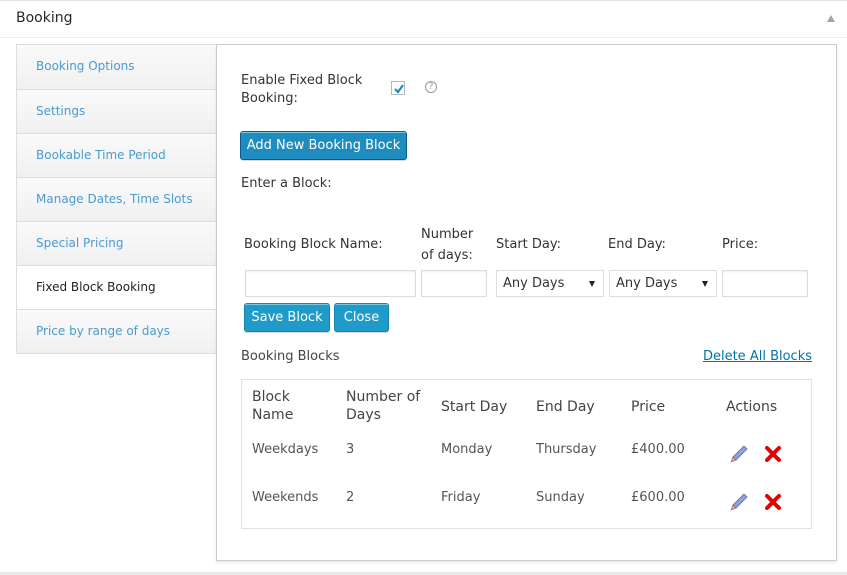  What do you see at coordinates (565, 407) in the screenshot?
I see `header-end-day: End Day` at bounding box center [565, 407].